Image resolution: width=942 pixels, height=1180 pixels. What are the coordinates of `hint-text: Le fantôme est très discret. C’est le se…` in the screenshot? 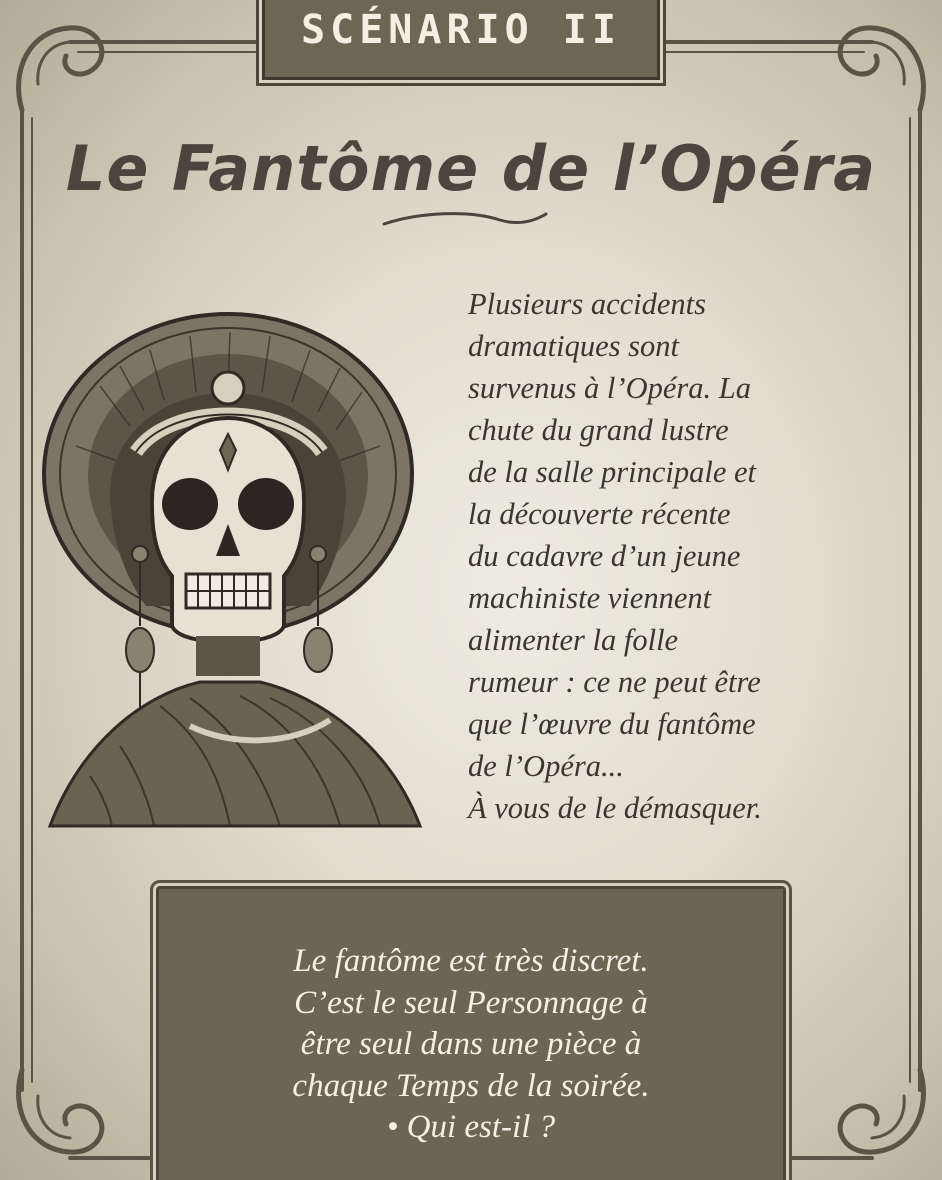 It's located at (471, 1044).